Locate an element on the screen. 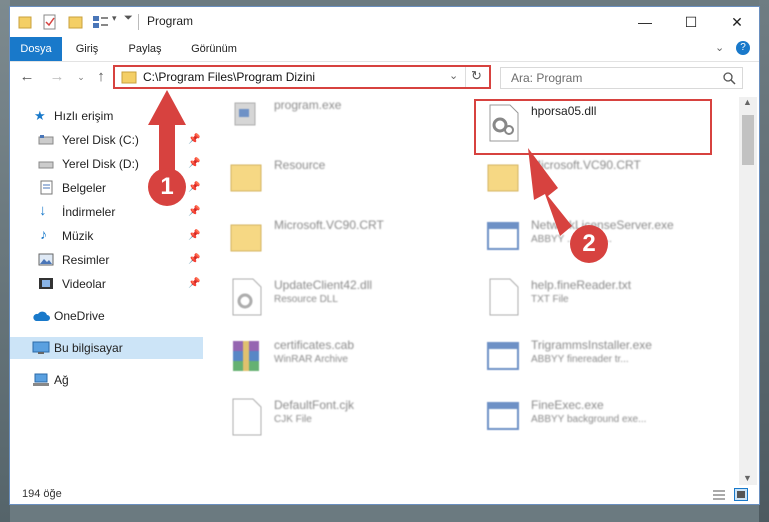 The width and height of the screenshot is (769, 522). annotation-badge-2: 2 is located at coordinates (589, 244).